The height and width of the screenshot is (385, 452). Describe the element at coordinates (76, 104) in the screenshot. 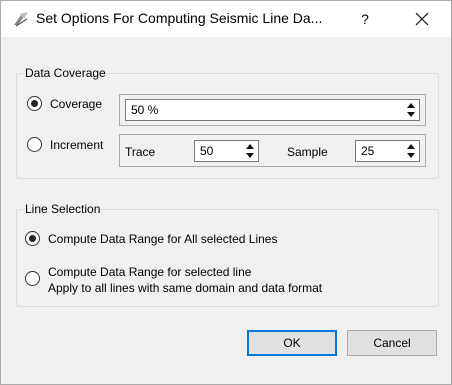

I see `coverage-label: Coverage` at that location.